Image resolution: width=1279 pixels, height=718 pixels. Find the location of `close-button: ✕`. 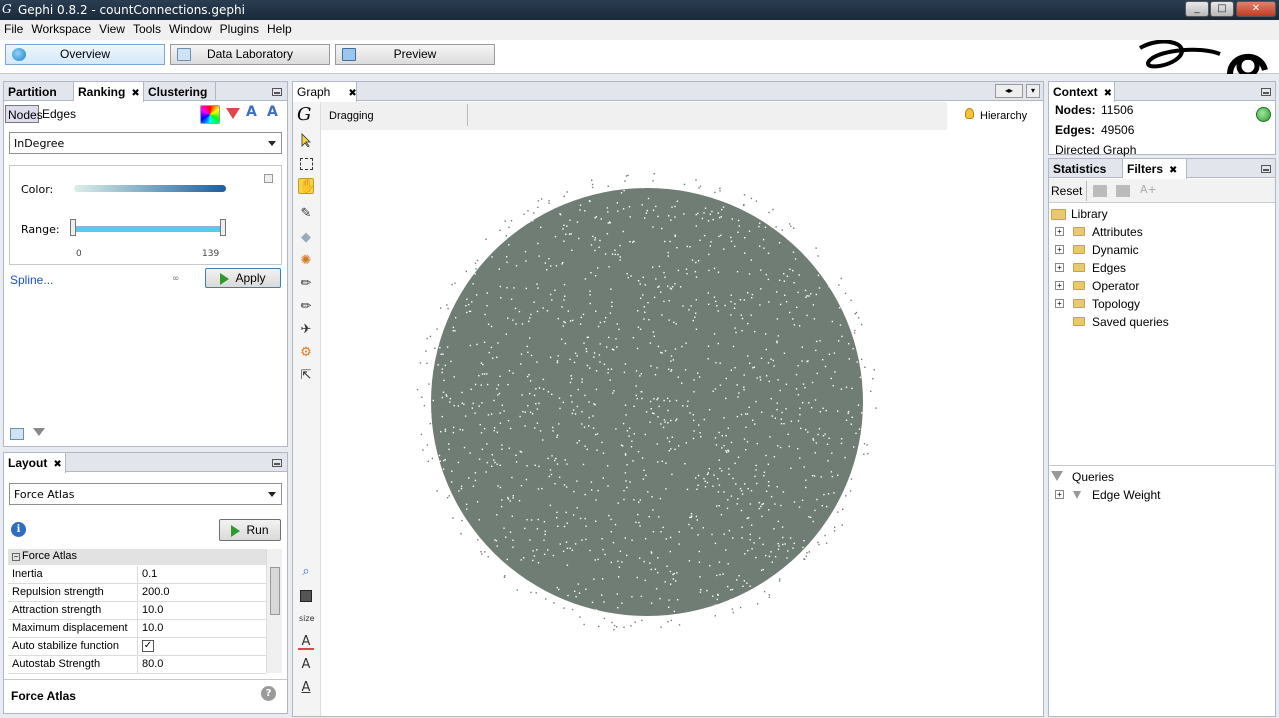

close-button: ✕ is located at coordinates (1256, 9).